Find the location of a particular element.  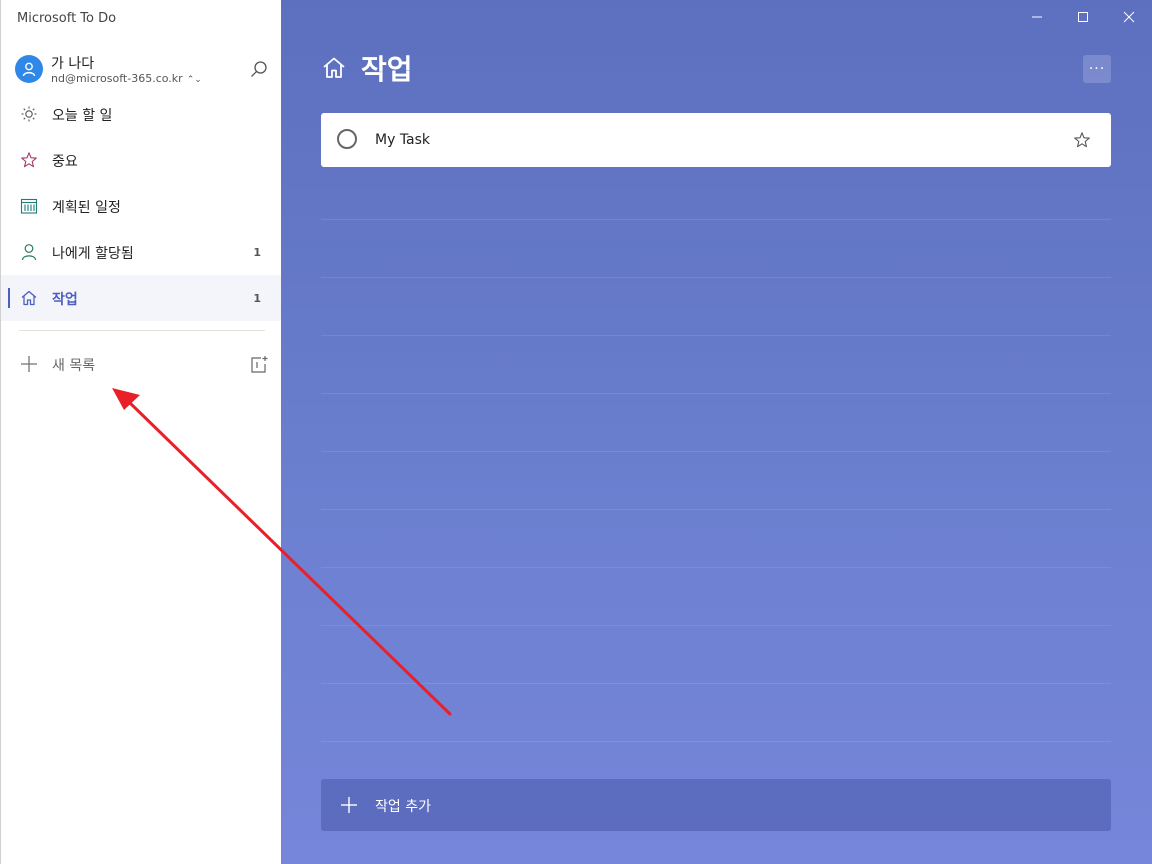

account-switcher: 가 나다 nd@microsoft-365.co.kr ⌃⌄ is located at coordinates (145, 70).